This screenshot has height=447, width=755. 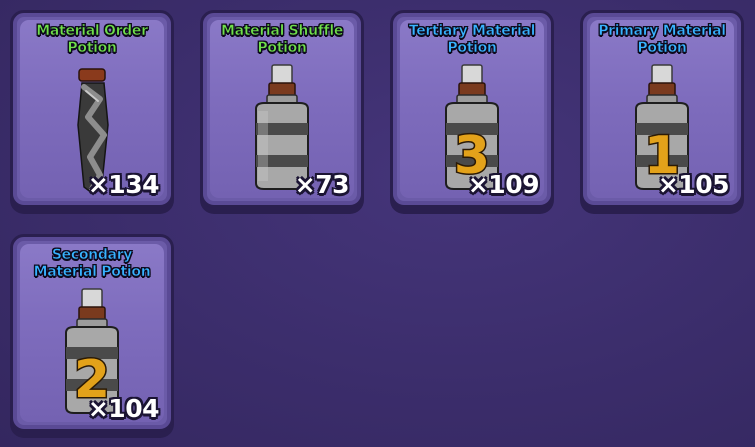 What do you see at coordinates (472, 40) in the screenshot?
I see `item-title: Tertiary Material Potion` at bounding box center [472, 40].